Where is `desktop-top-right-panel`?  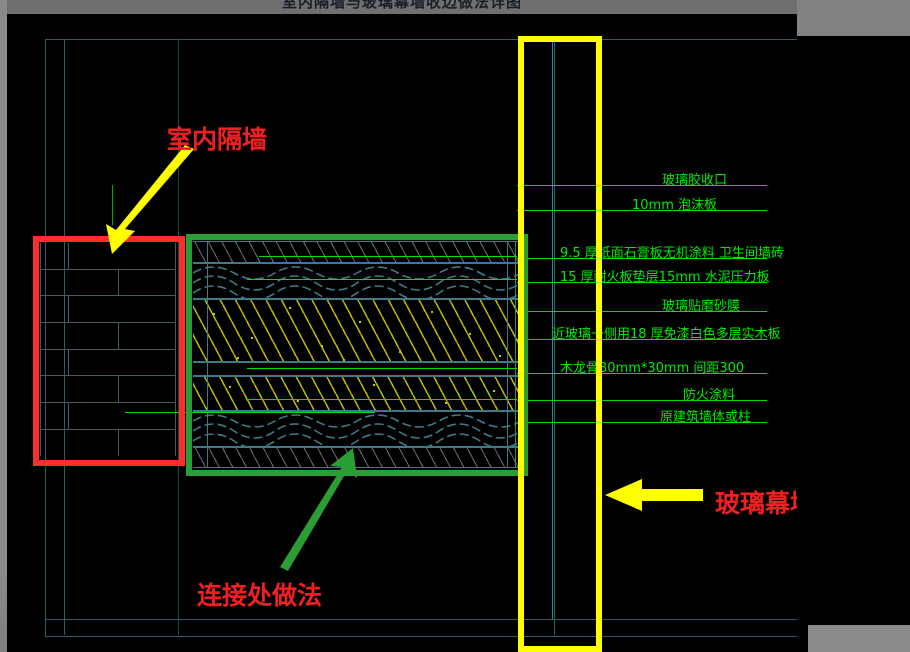
desktop-top-right-panel is located at coordinates (853, 18).